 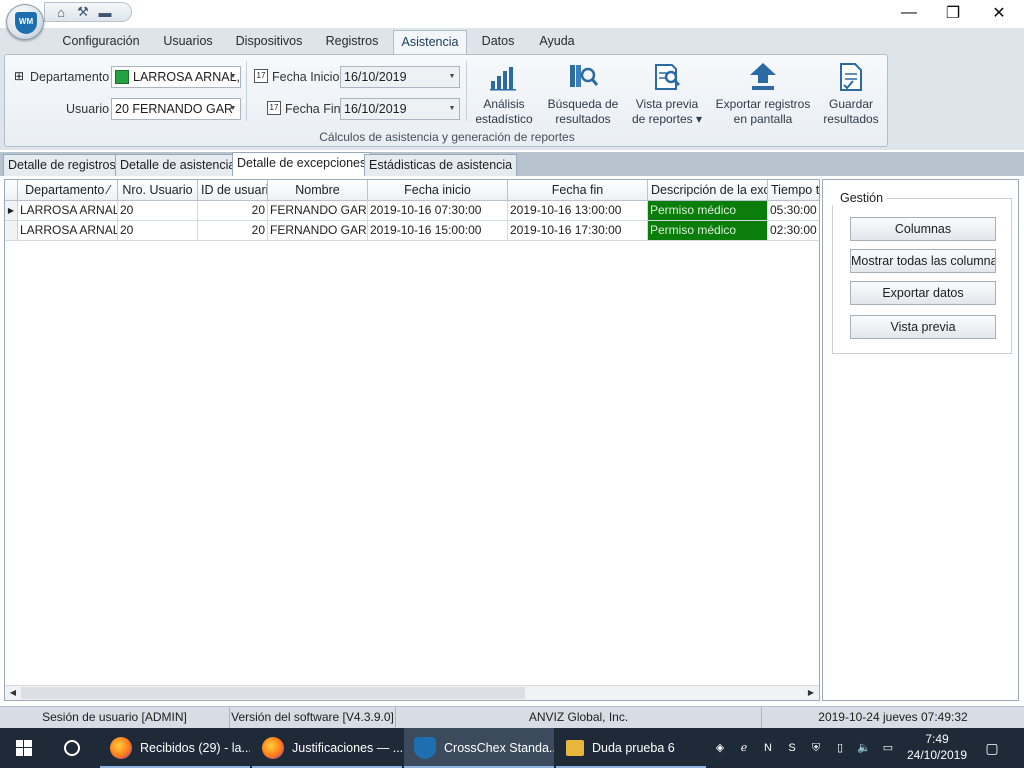 I want to click on departamento-select: LARROSA ARNAL, ▼, so click(x=176, y=77).